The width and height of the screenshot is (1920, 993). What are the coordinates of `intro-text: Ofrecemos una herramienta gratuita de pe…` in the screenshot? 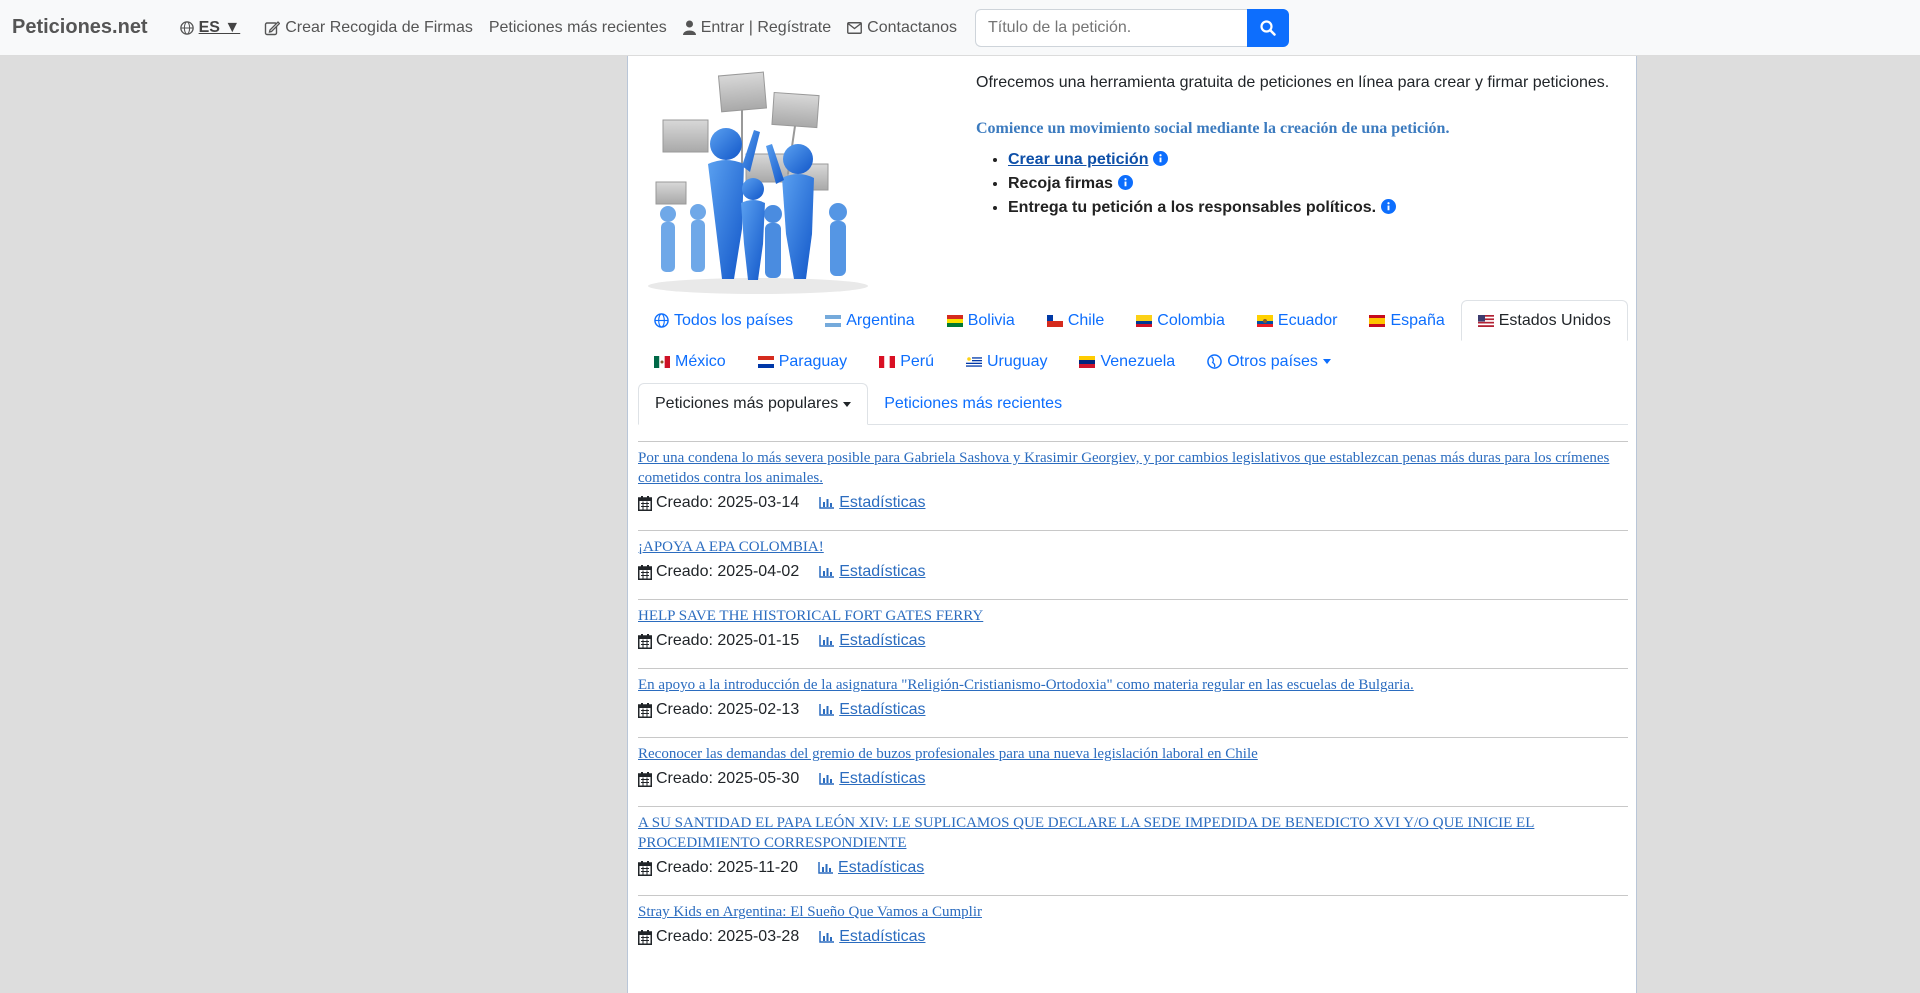 It's located at (1293, 82).